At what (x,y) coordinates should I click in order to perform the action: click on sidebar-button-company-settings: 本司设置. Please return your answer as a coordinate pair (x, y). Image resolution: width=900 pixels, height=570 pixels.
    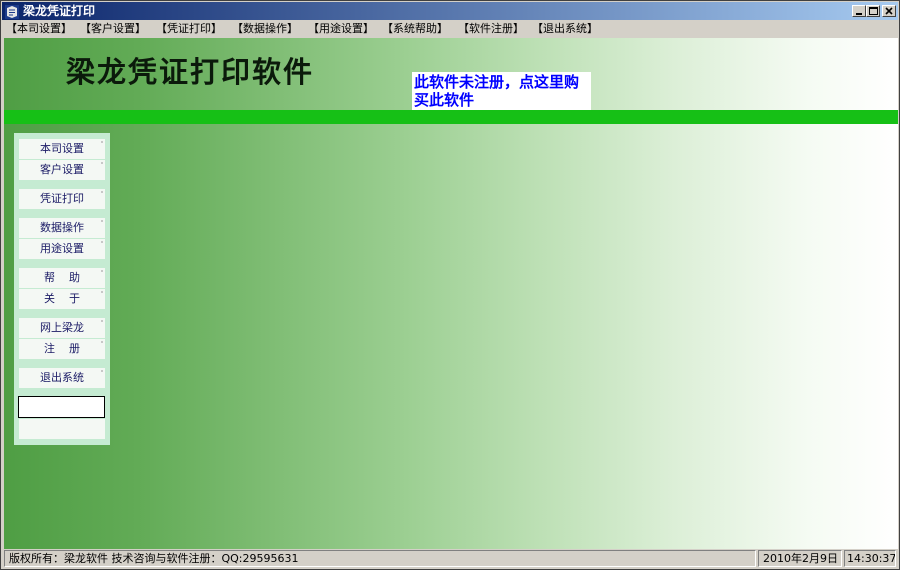
    Looking at the image, I should click on (62, 149).